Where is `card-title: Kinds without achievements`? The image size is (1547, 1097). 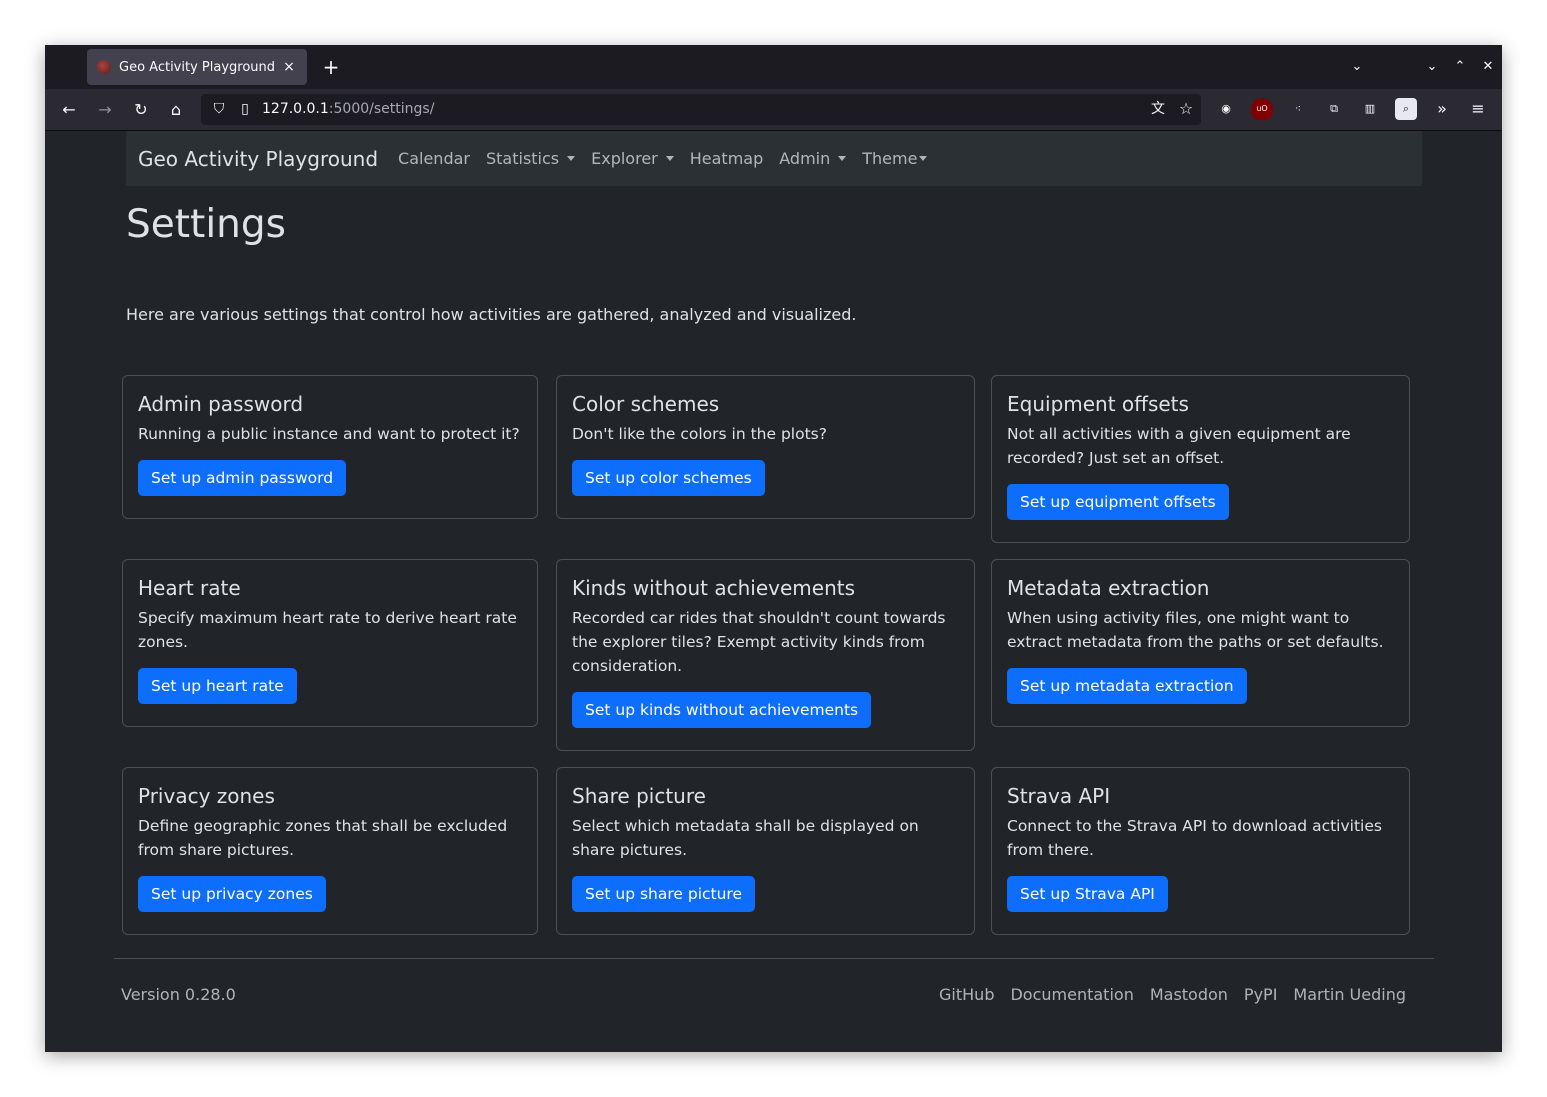
card-title: Kinds without achievements is located at coordinates (714, 588).